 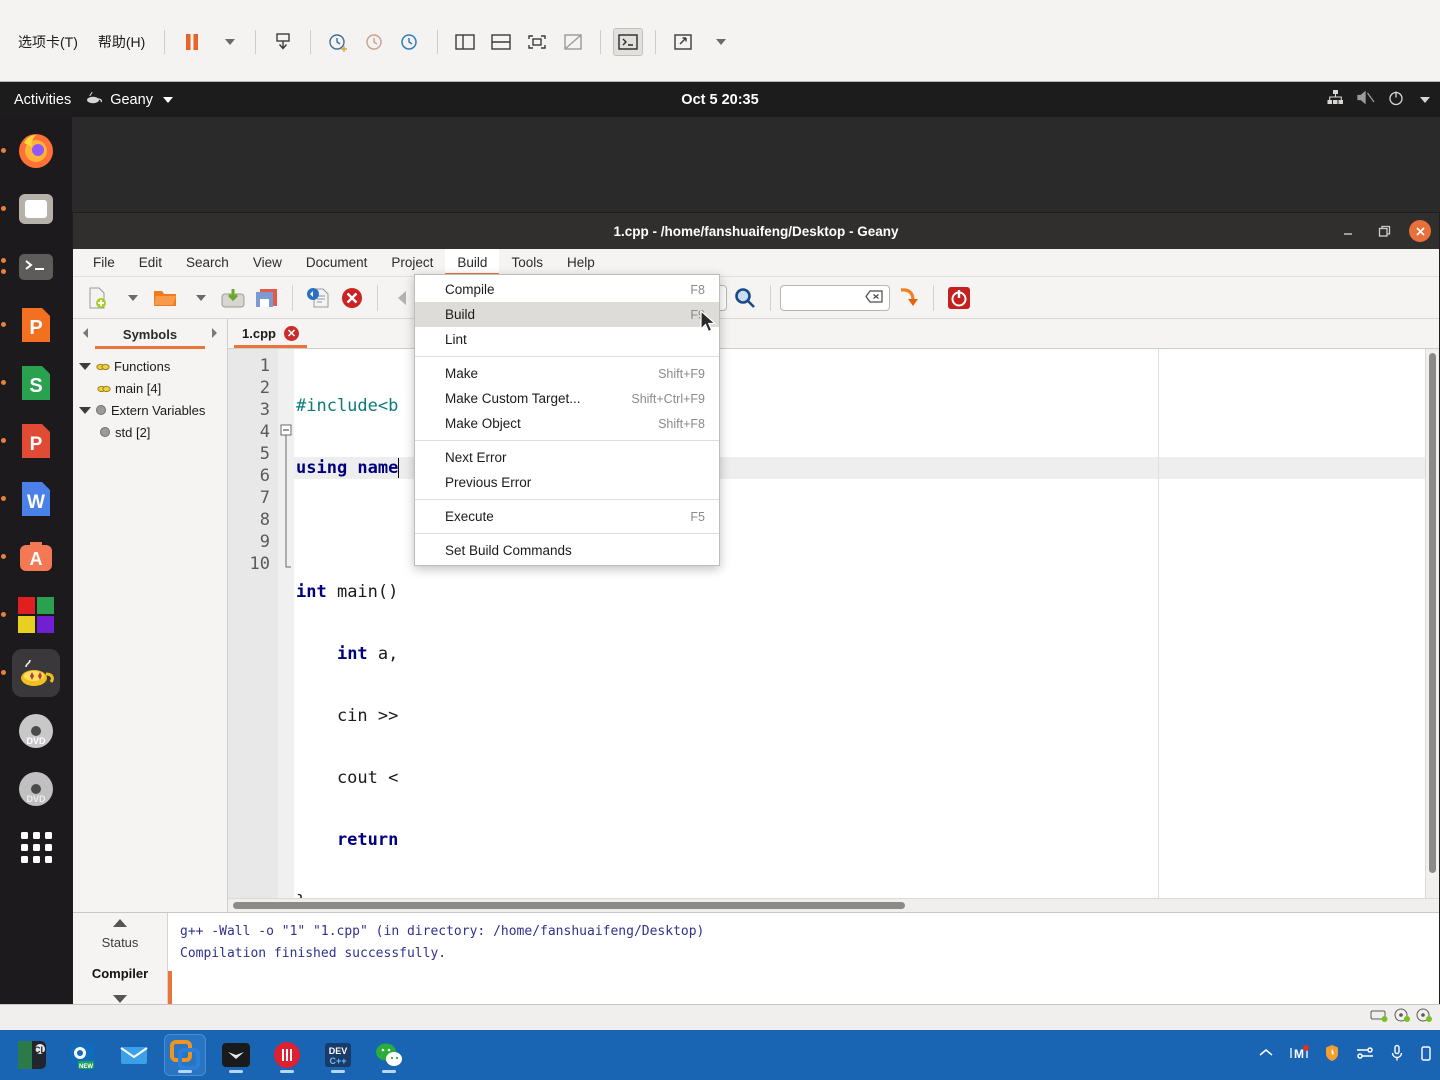 What do you see at coordinates (745, 298) in the screenshot?
I see `search-icon` at bounding box center [745, 298].